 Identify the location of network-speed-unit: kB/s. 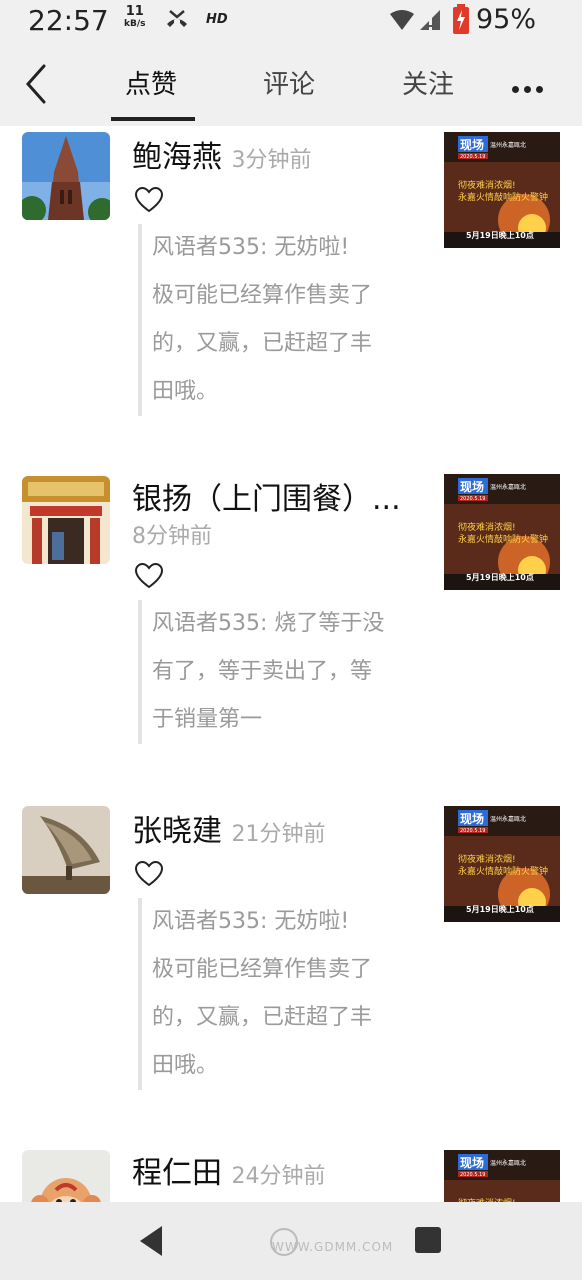
(135, 24).